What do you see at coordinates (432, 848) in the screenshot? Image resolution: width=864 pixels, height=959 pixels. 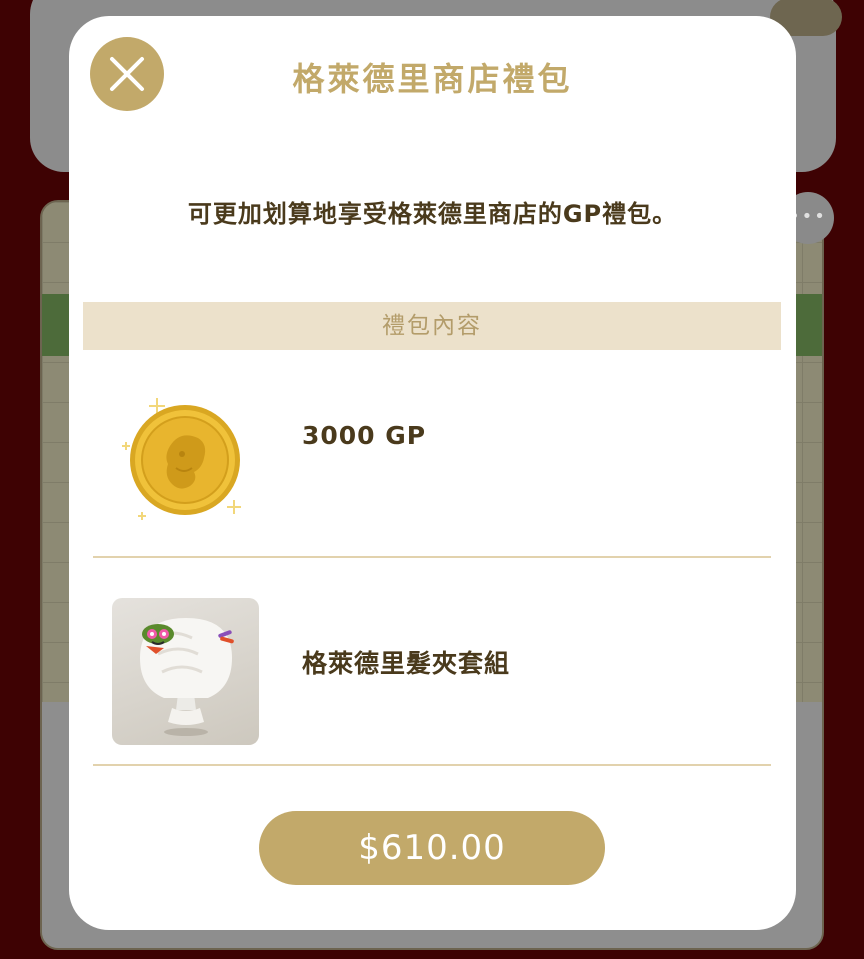 I see `purchase-button: $610.00` at bounding box center [432, 848].